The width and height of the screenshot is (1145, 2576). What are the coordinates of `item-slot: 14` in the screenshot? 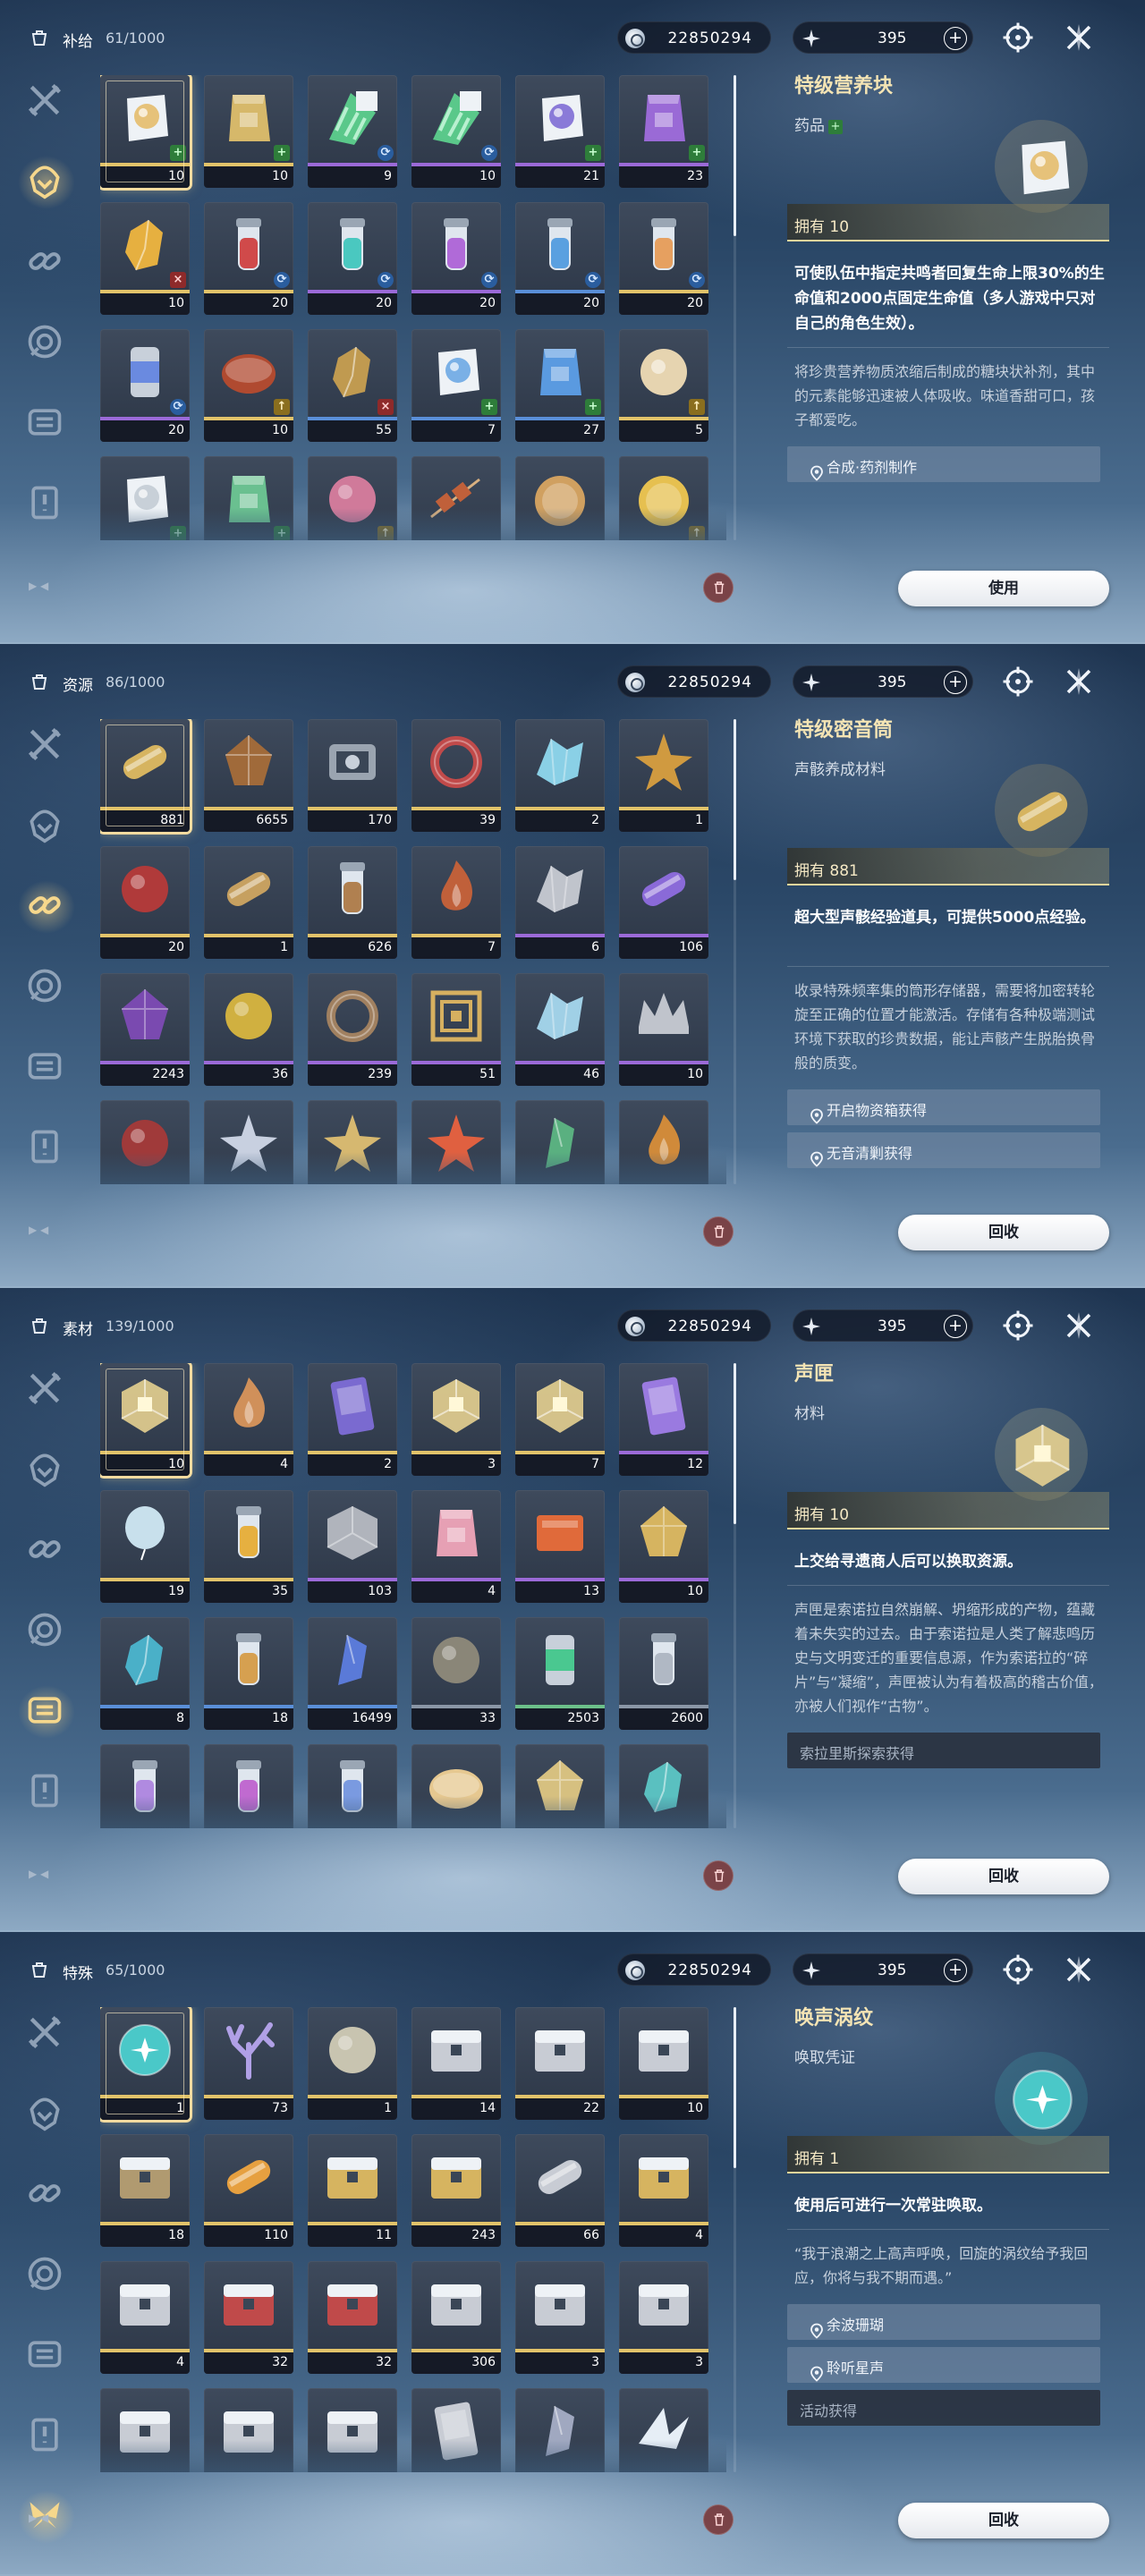 It's located at (456, 2063).